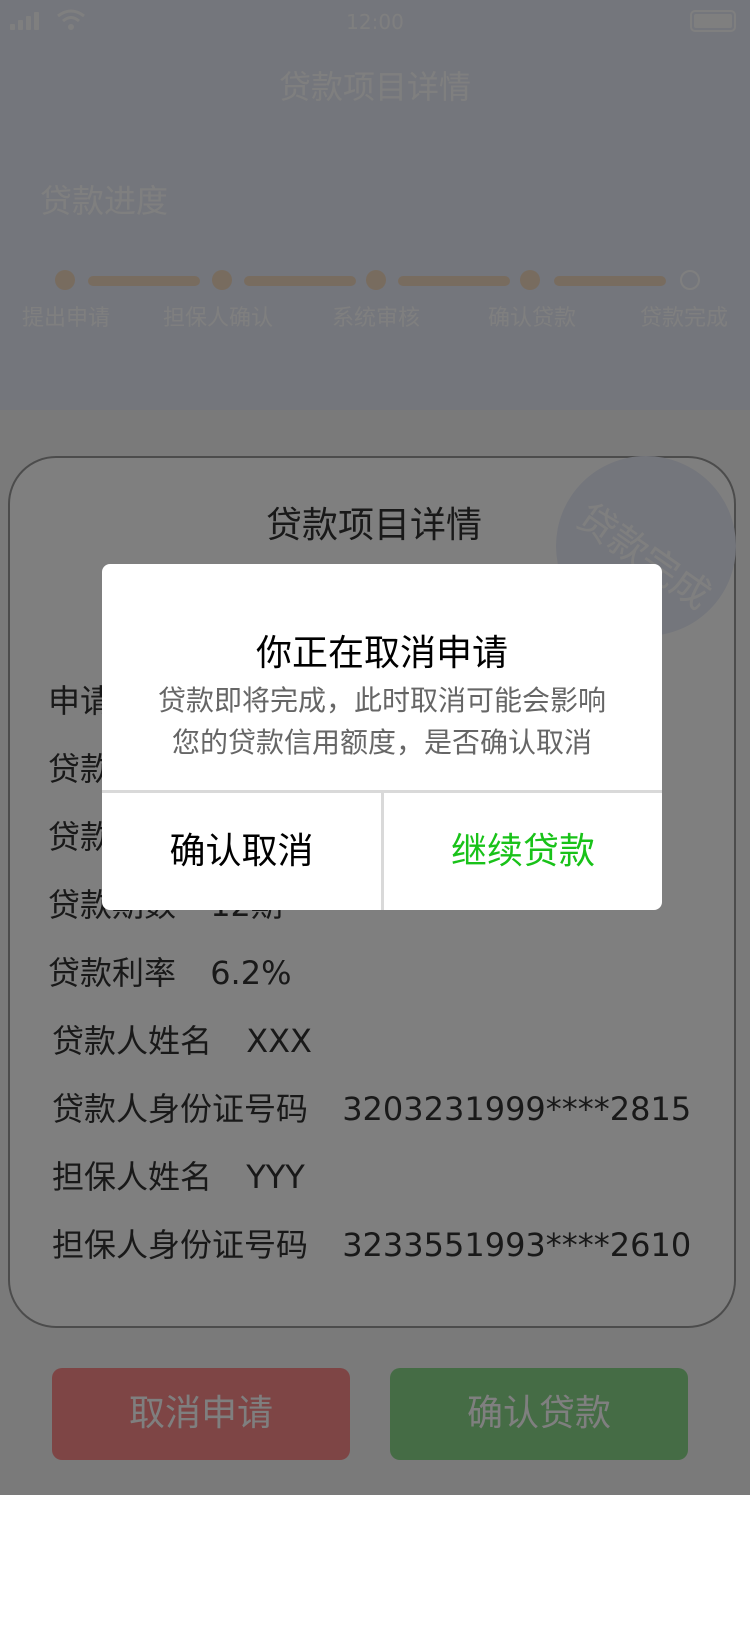  I want to click on dialog-message-line-2: 您的贷款信用额度，是否确认取消, so click(381, 742).